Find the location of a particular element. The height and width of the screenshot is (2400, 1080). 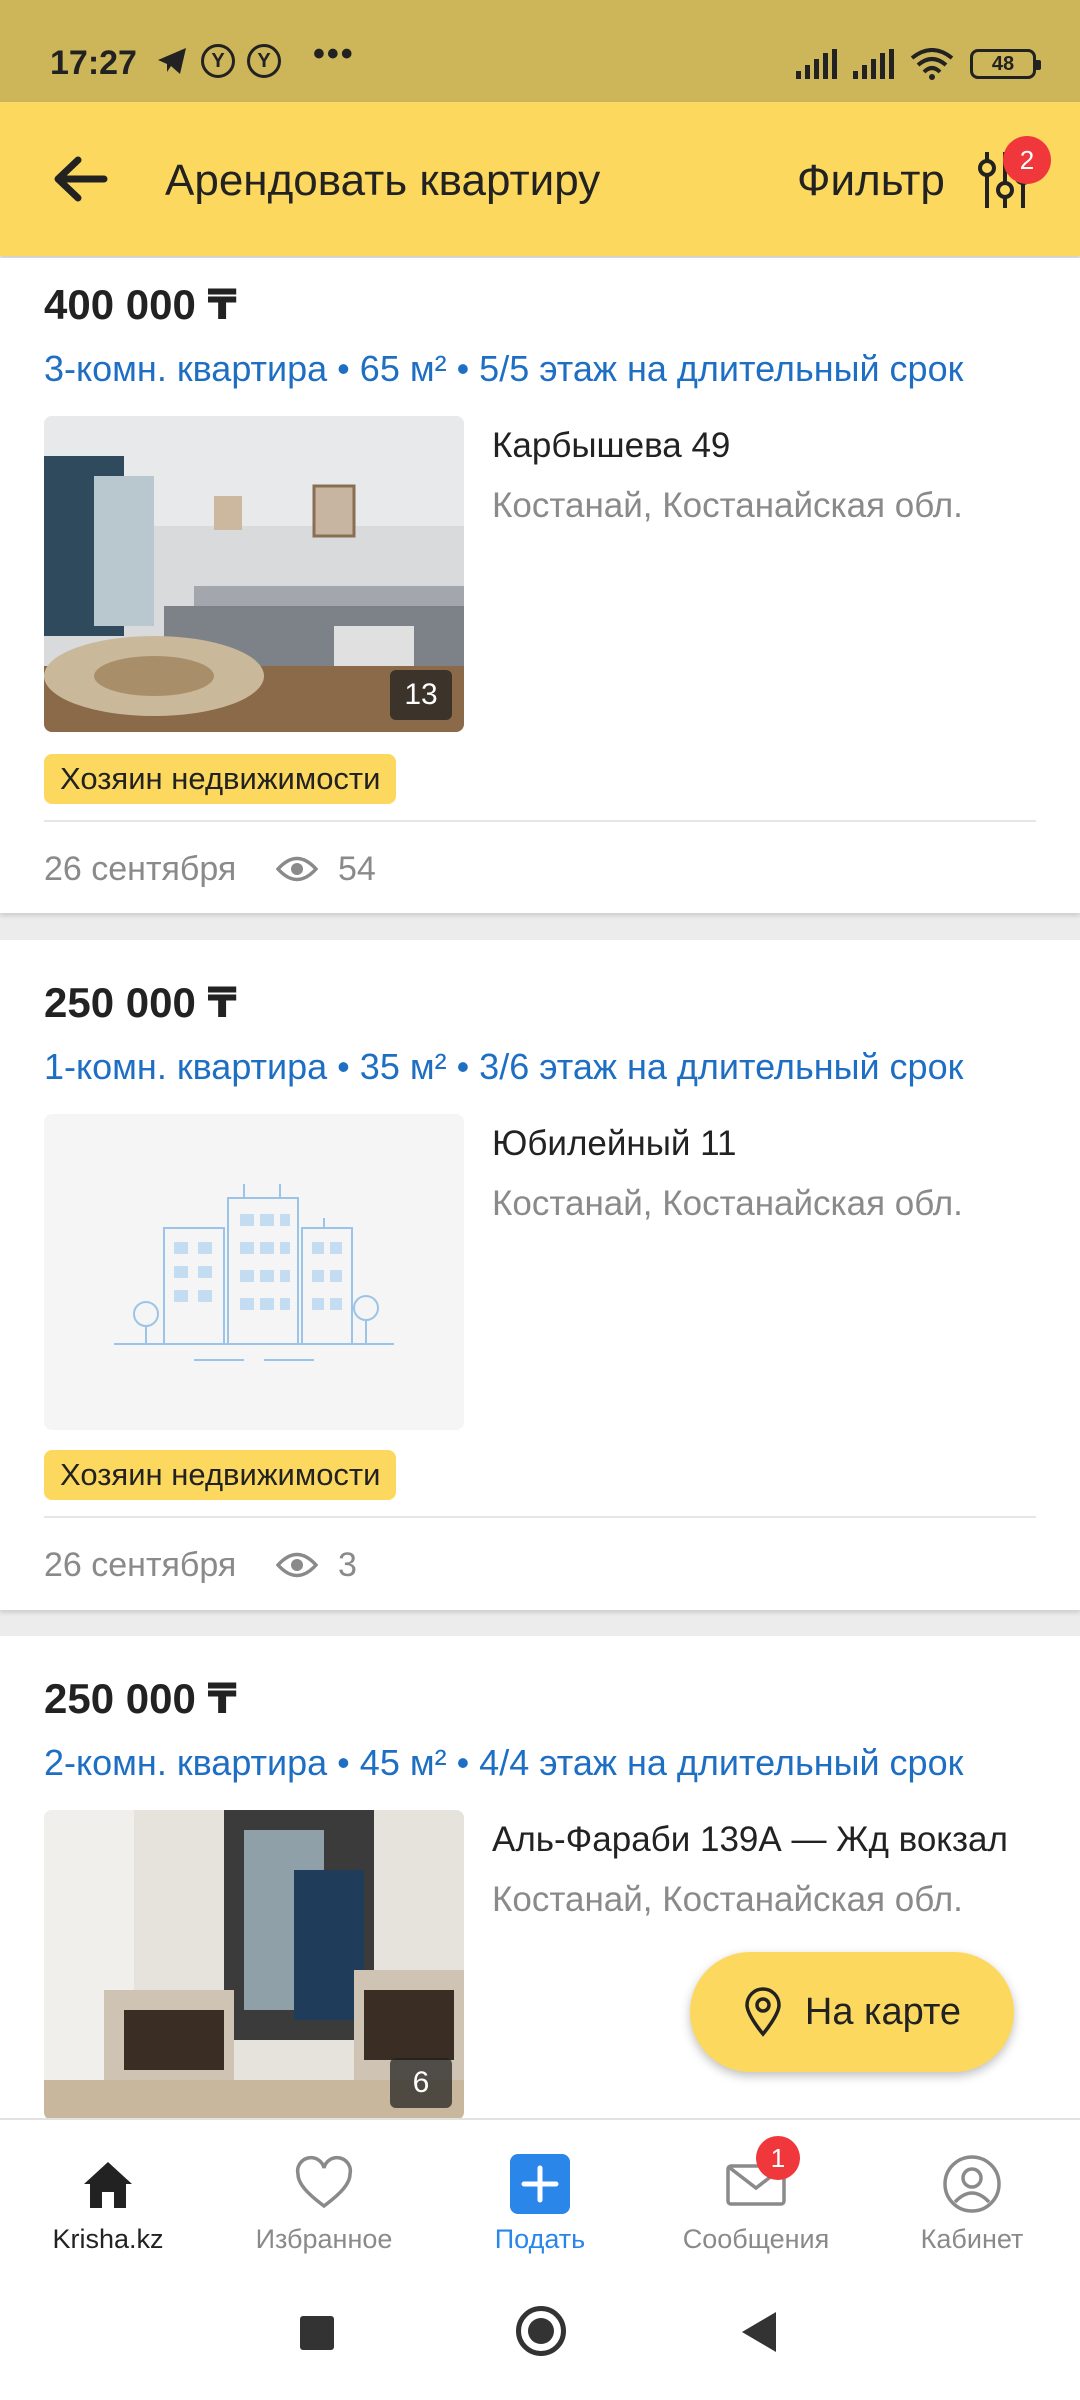

messages-badge: 1 is located at coordinates (778, 2158).